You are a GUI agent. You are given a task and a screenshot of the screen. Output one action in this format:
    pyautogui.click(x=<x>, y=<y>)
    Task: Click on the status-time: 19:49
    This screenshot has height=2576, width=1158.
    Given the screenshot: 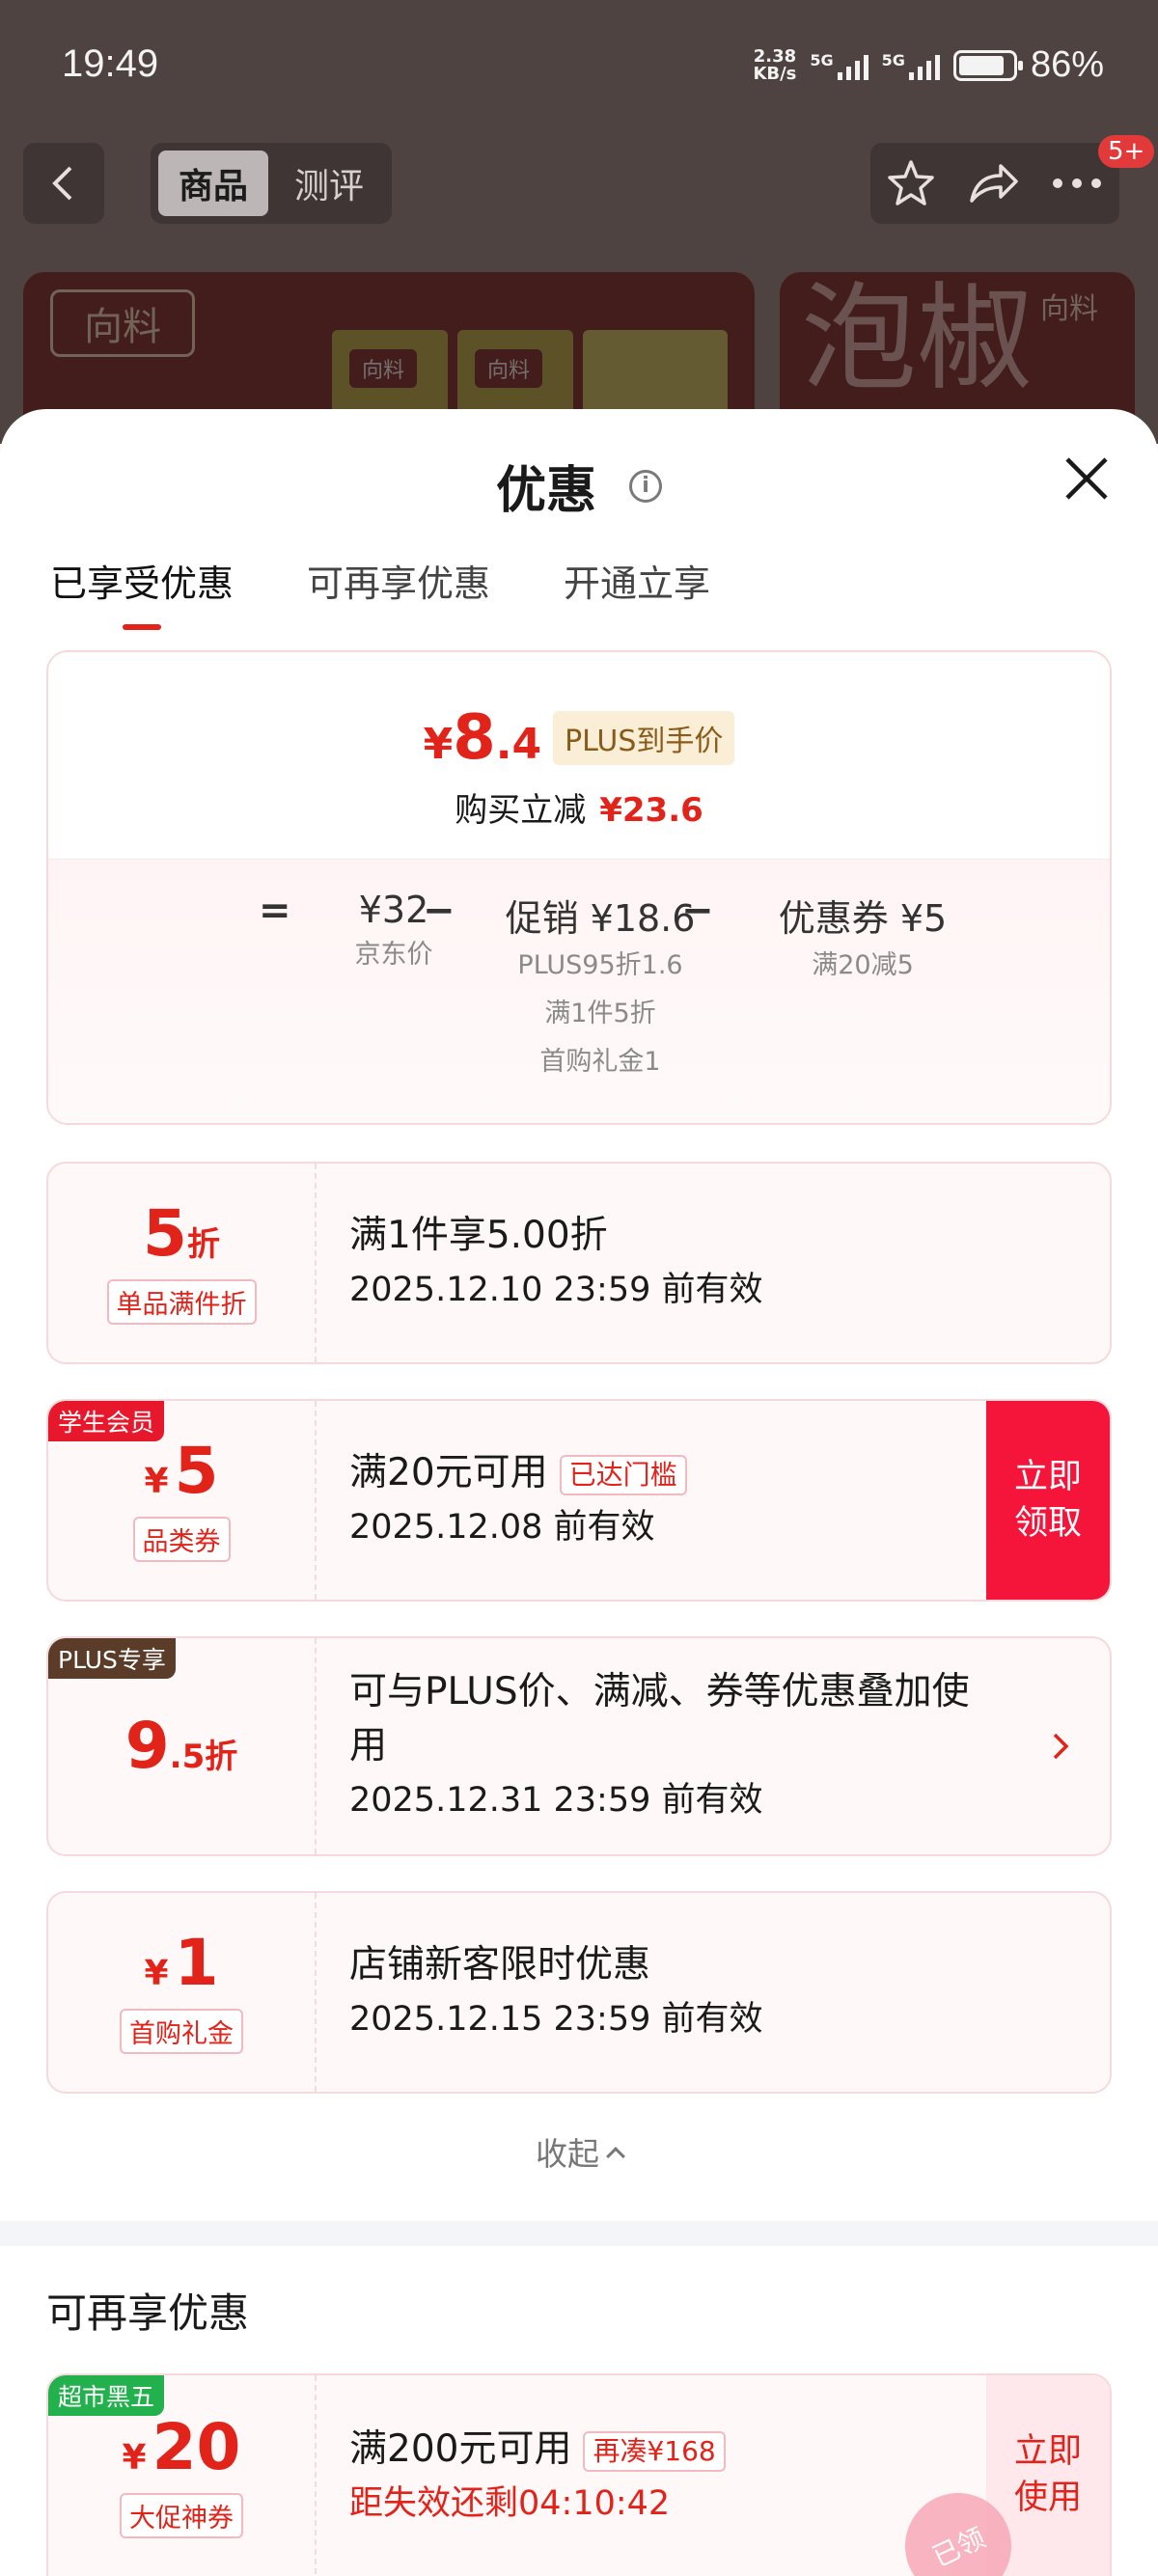 What is the action you would take?
    pyautogui.click(x=110, y=64)
    